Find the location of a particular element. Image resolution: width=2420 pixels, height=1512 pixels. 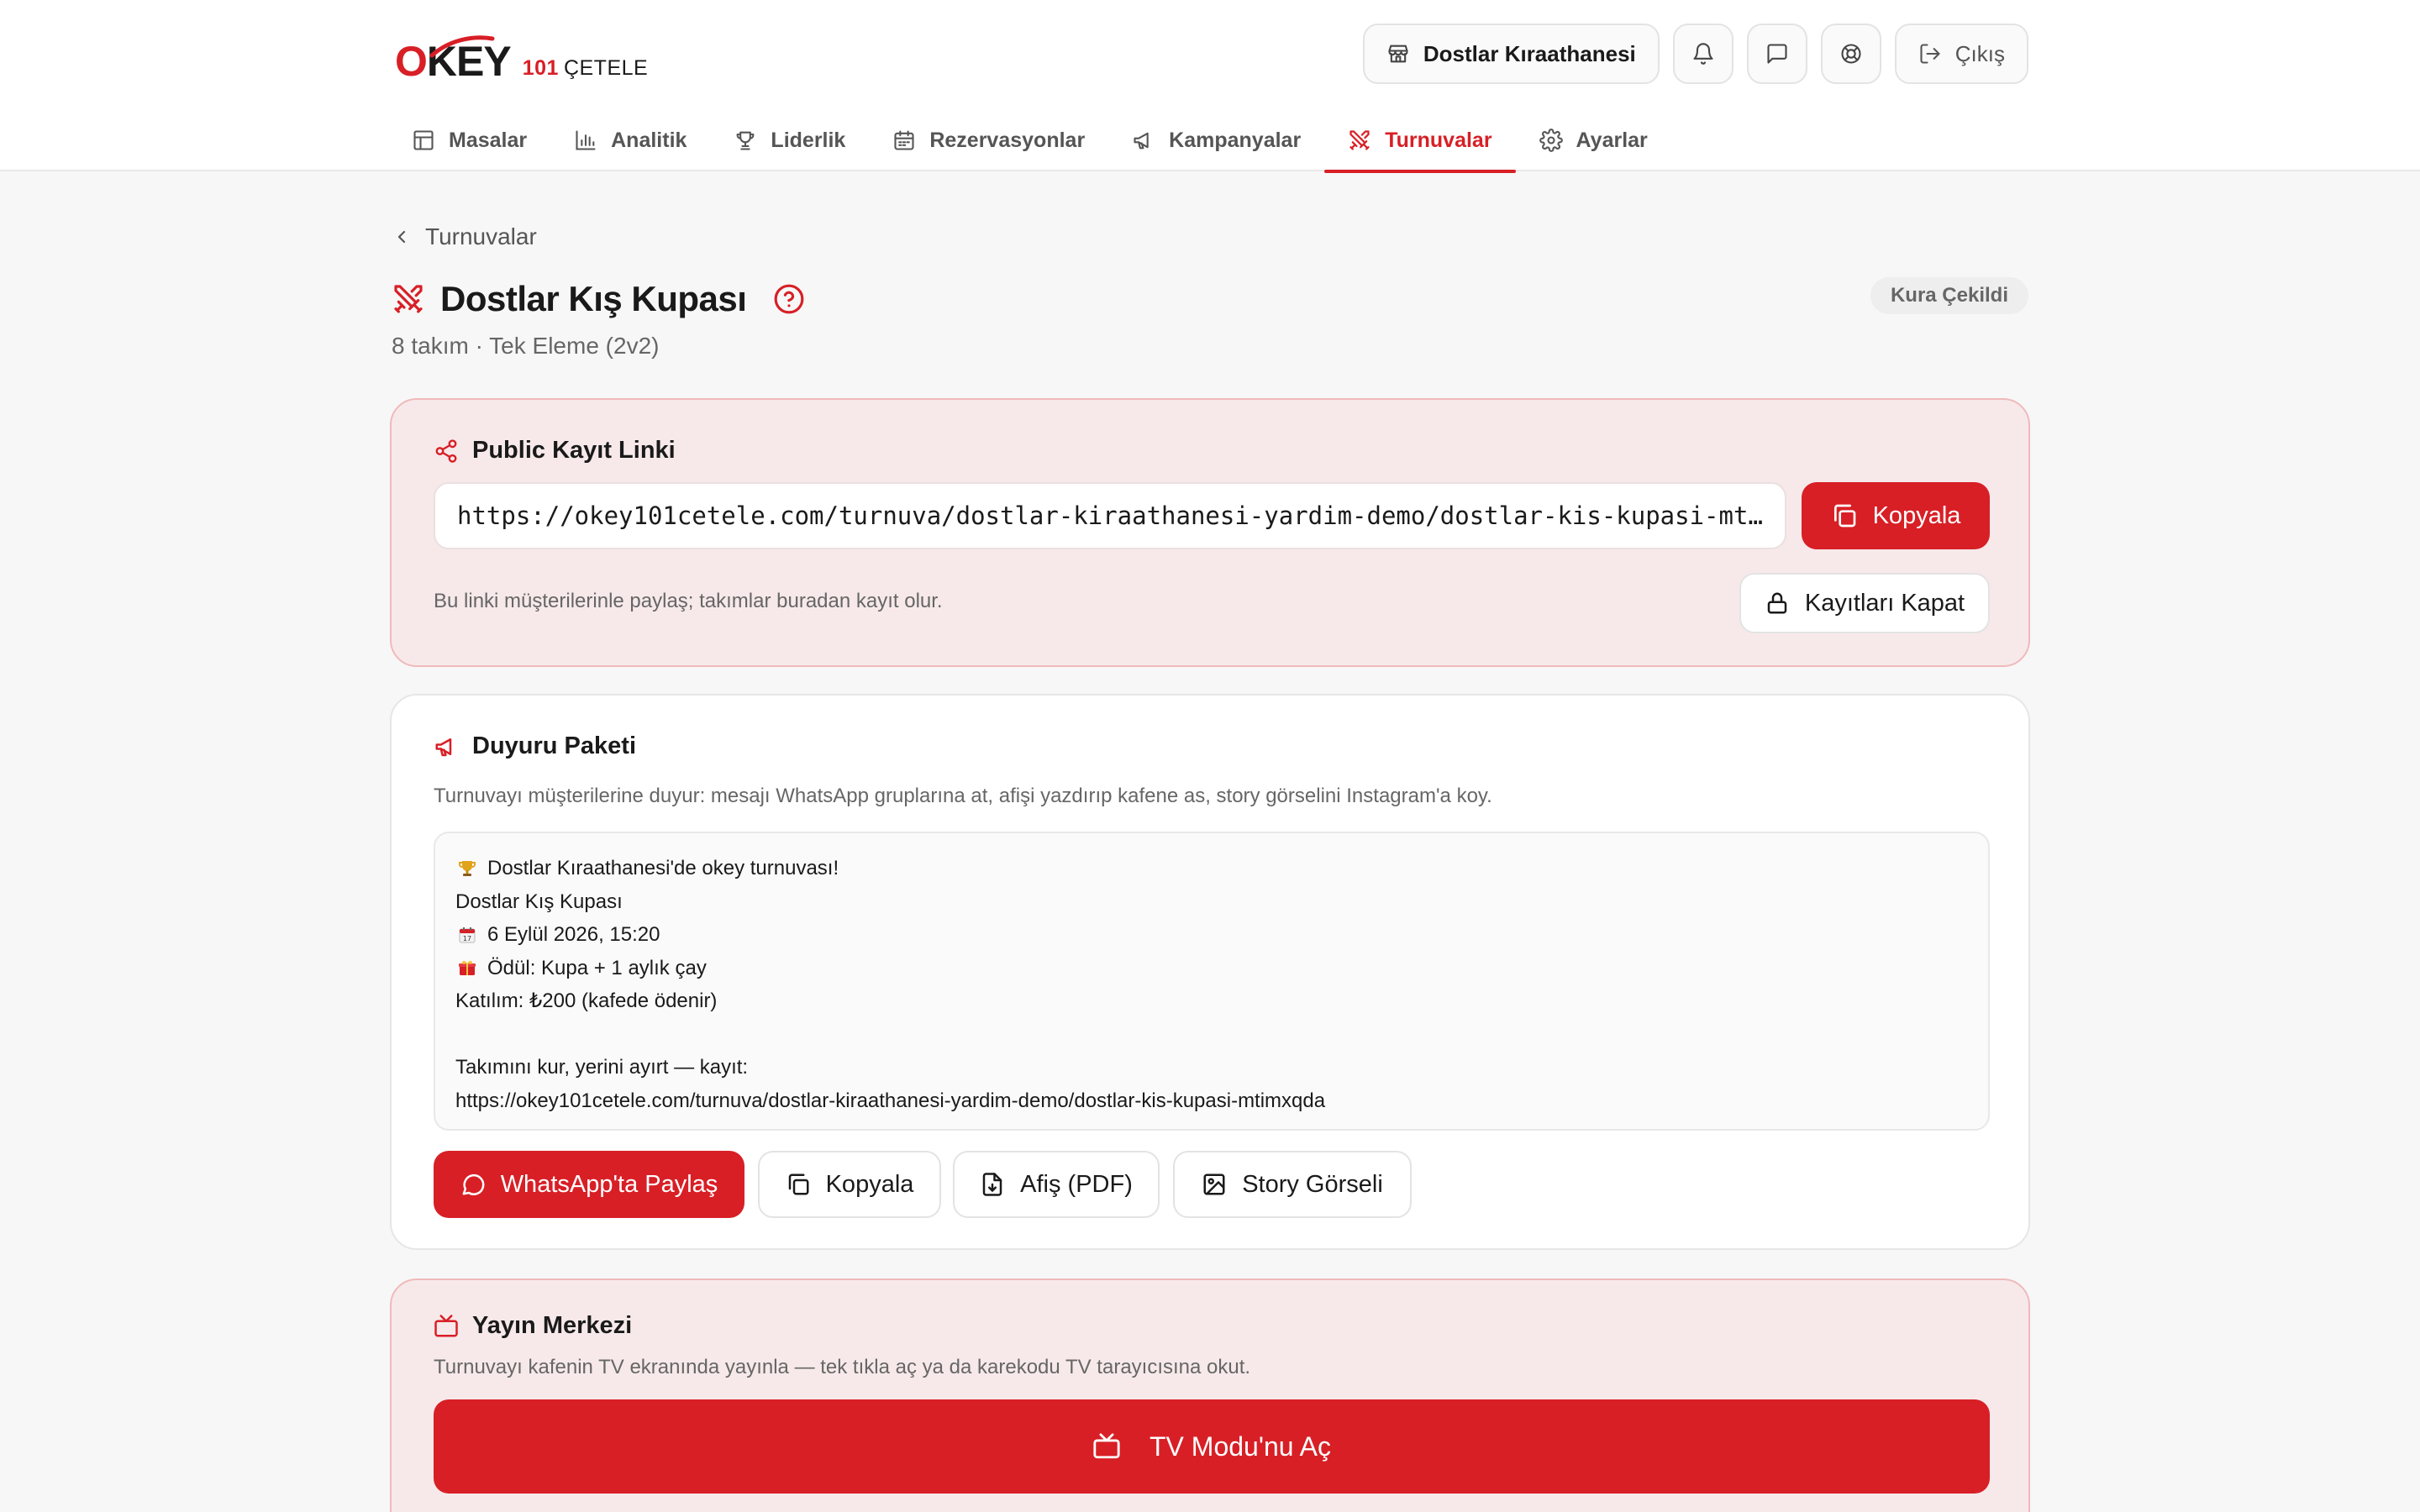

tab-analitik: Analitik is located at coordinates (630, 140).